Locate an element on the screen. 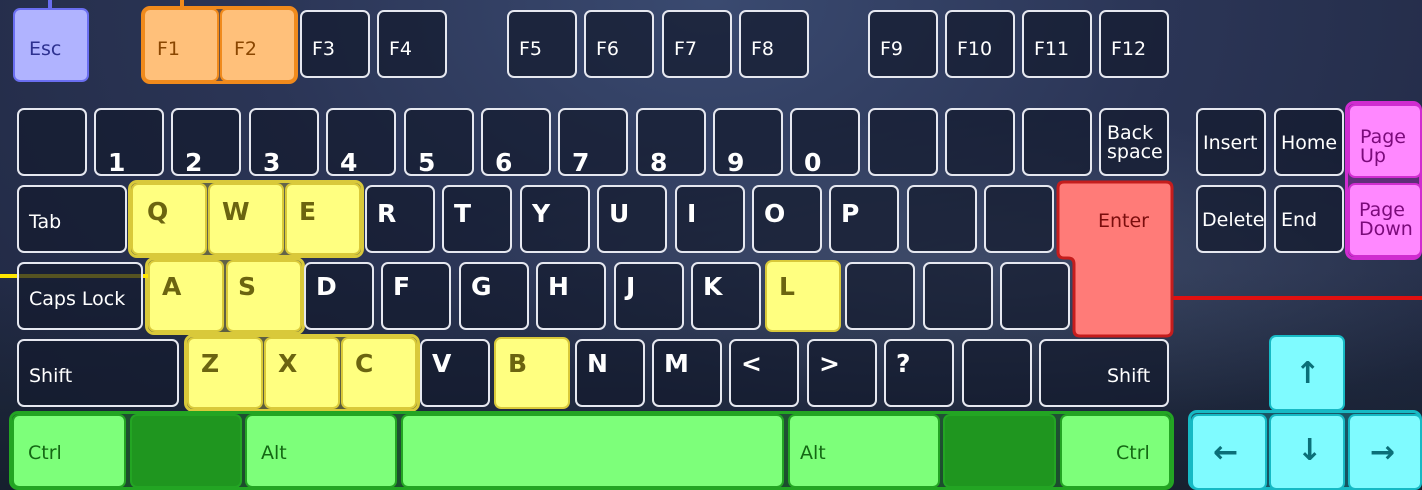  f4-key-label: F4 is located at coordinates (401, 49).